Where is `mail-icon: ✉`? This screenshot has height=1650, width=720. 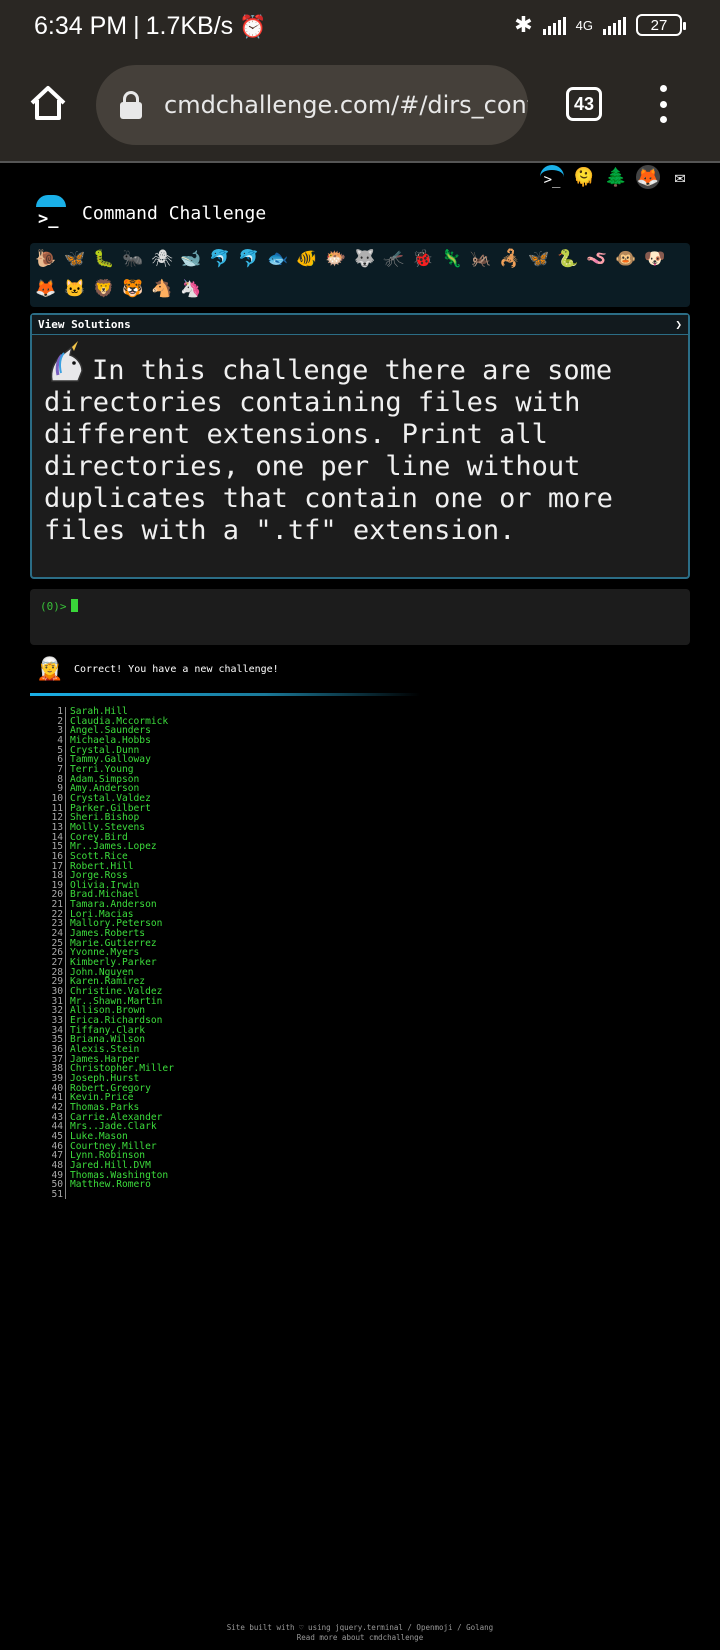
mail-icon: ✉ is located at coordinates (680, 177).